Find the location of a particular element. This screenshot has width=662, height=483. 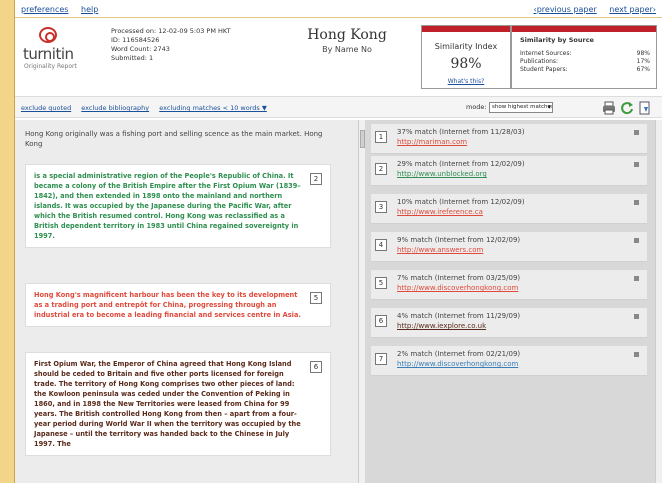

title-block: Hong Kong By Name No is located at coordinates (347, 40).